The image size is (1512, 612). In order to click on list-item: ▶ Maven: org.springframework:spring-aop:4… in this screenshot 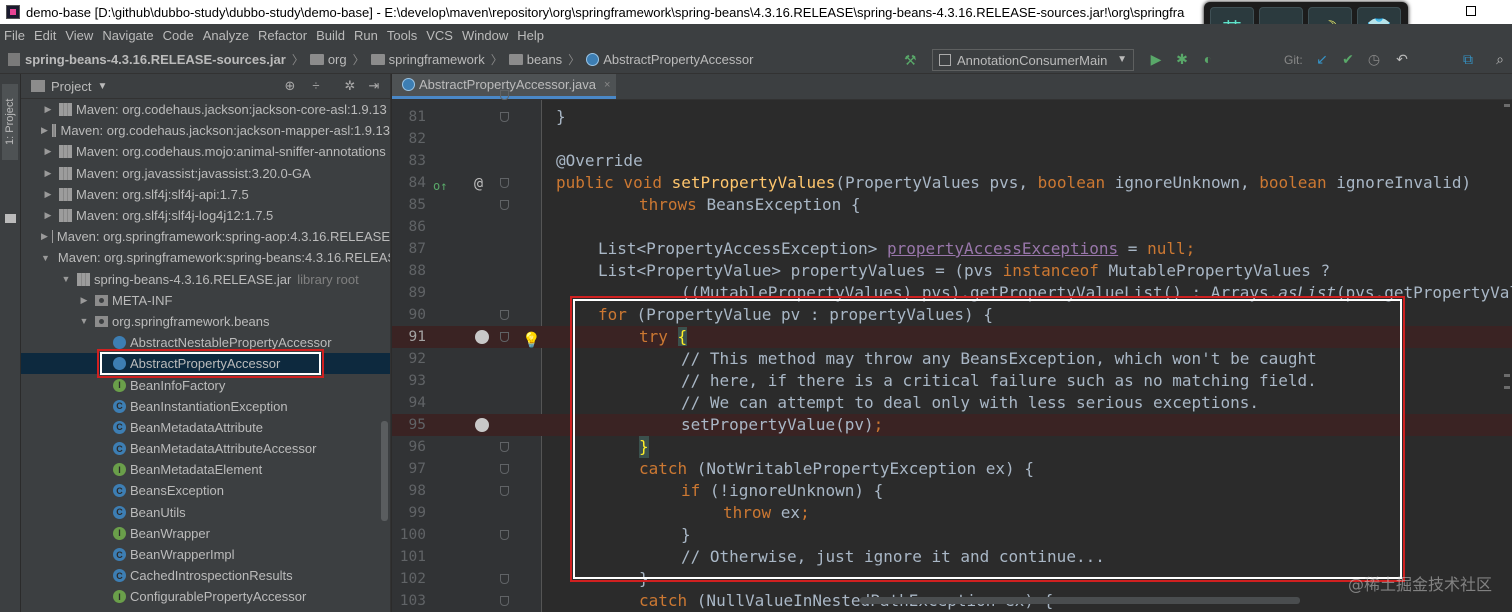, I will do `click(205, 236)`.